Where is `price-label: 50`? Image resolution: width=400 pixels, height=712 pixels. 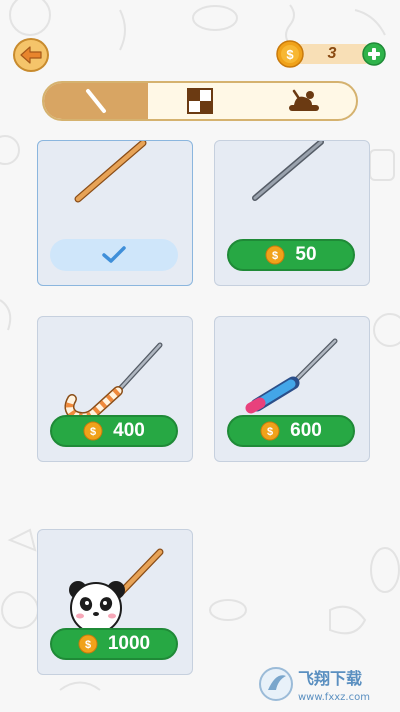
price-label: 50 is located at coordinates (306, 254).